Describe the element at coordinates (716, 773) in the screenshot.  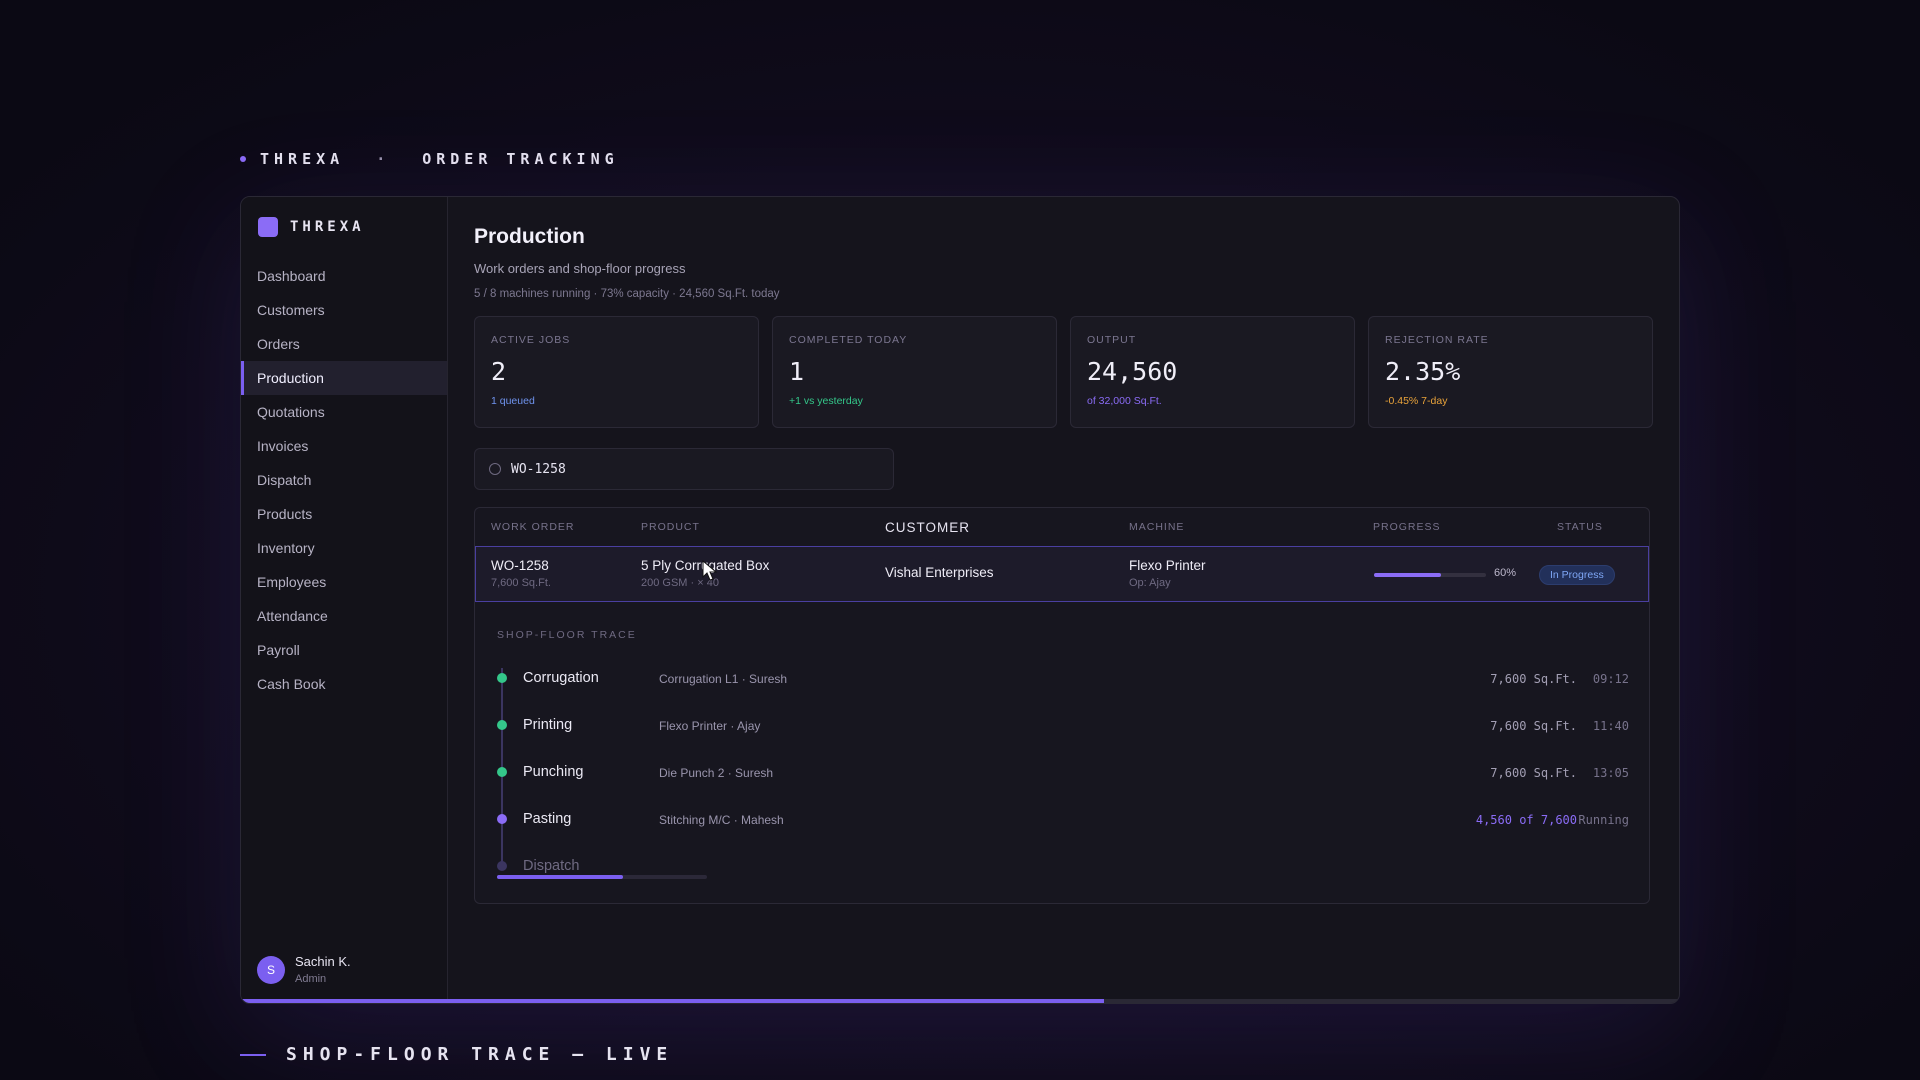
I see `step-detail: Die Punch 2 · Suresh` at that location.